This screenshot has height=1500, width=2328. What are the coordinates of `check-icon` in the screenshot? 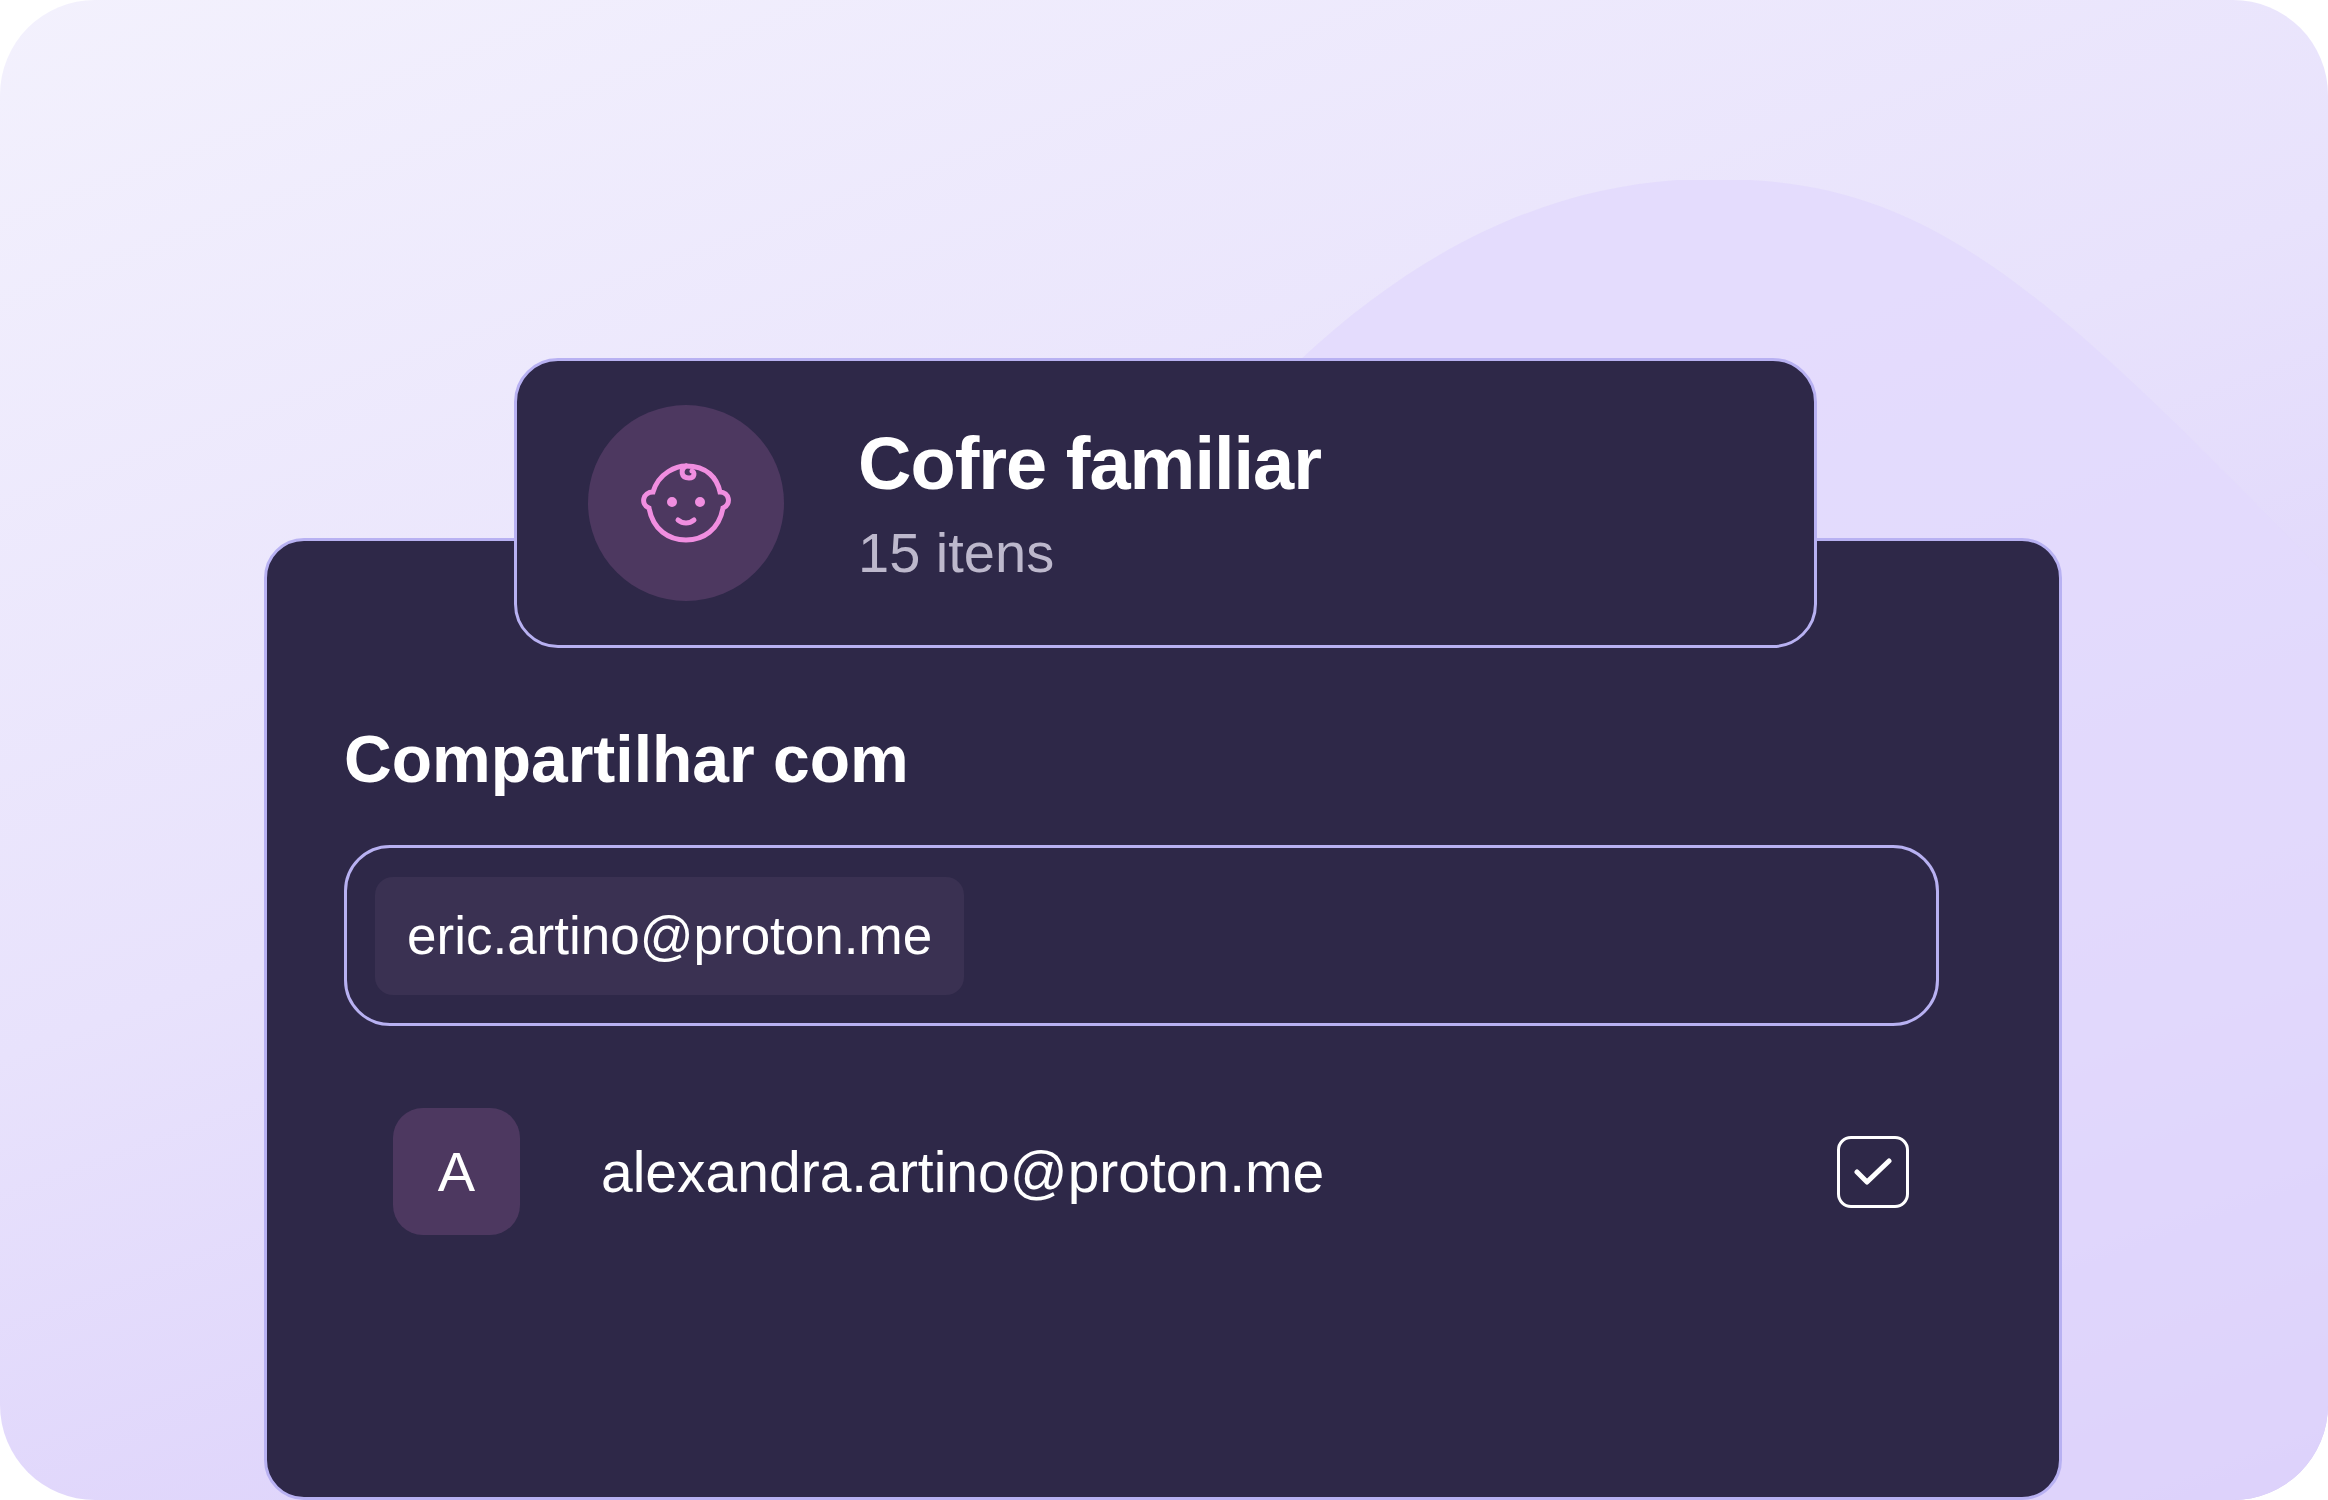 It's located at (1873, 1171).